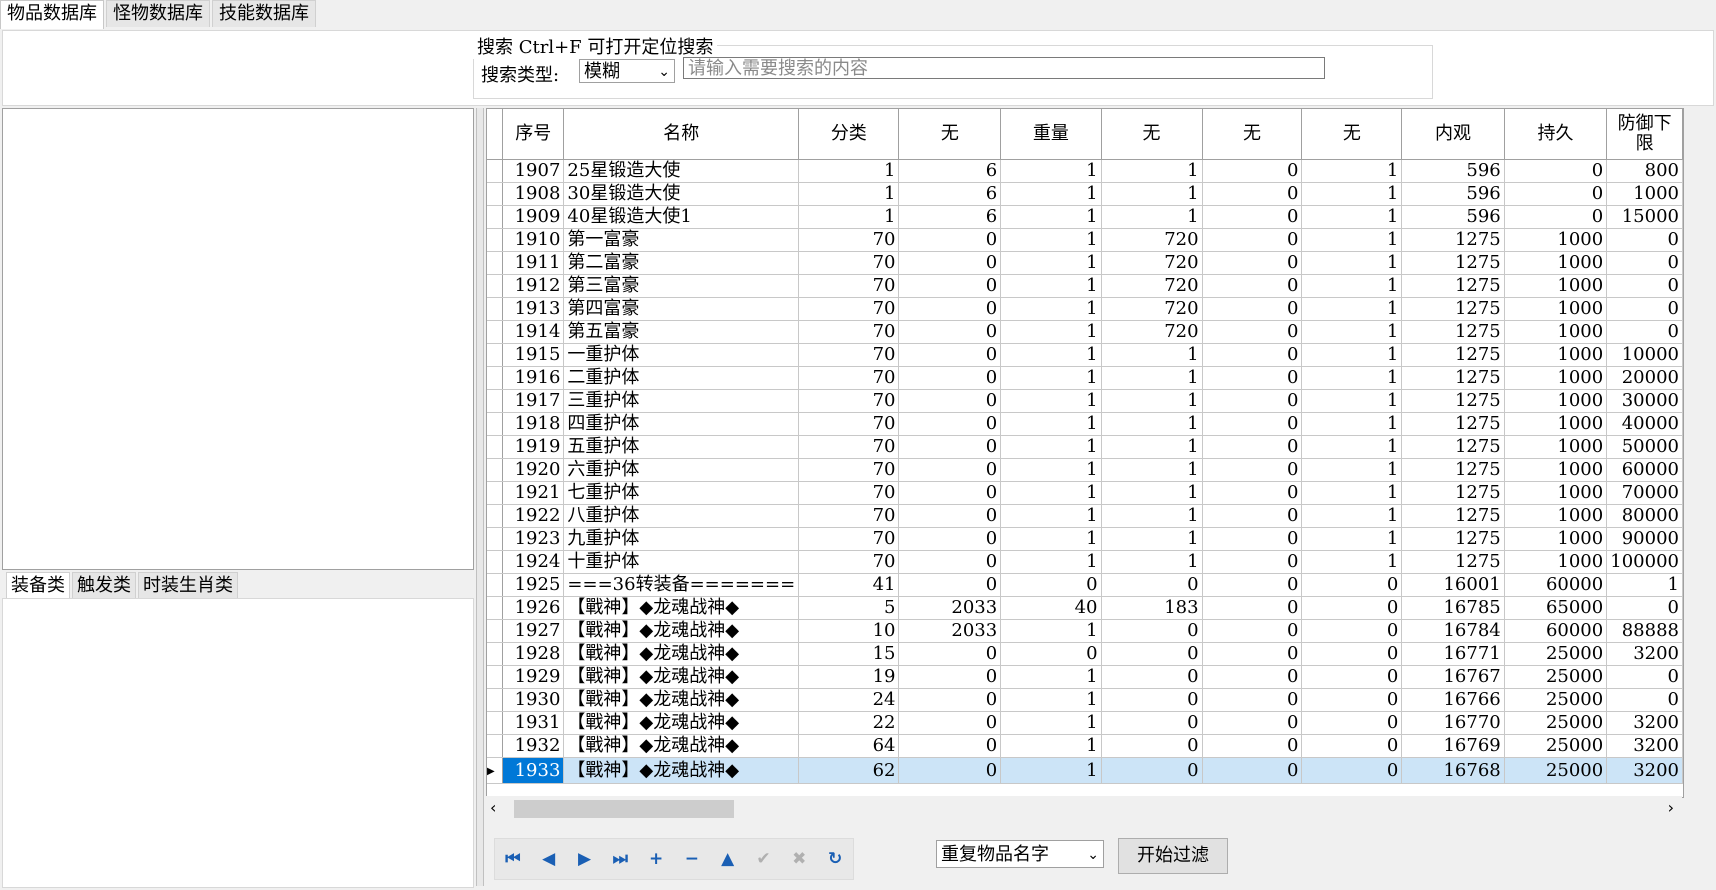 Image resolution: width=1716 pixels, height=890 pixels. I want to click on table-row: 1912 第三富豪 70 0 1 720 0 1 1275 1000 0, so click(1085, 286).